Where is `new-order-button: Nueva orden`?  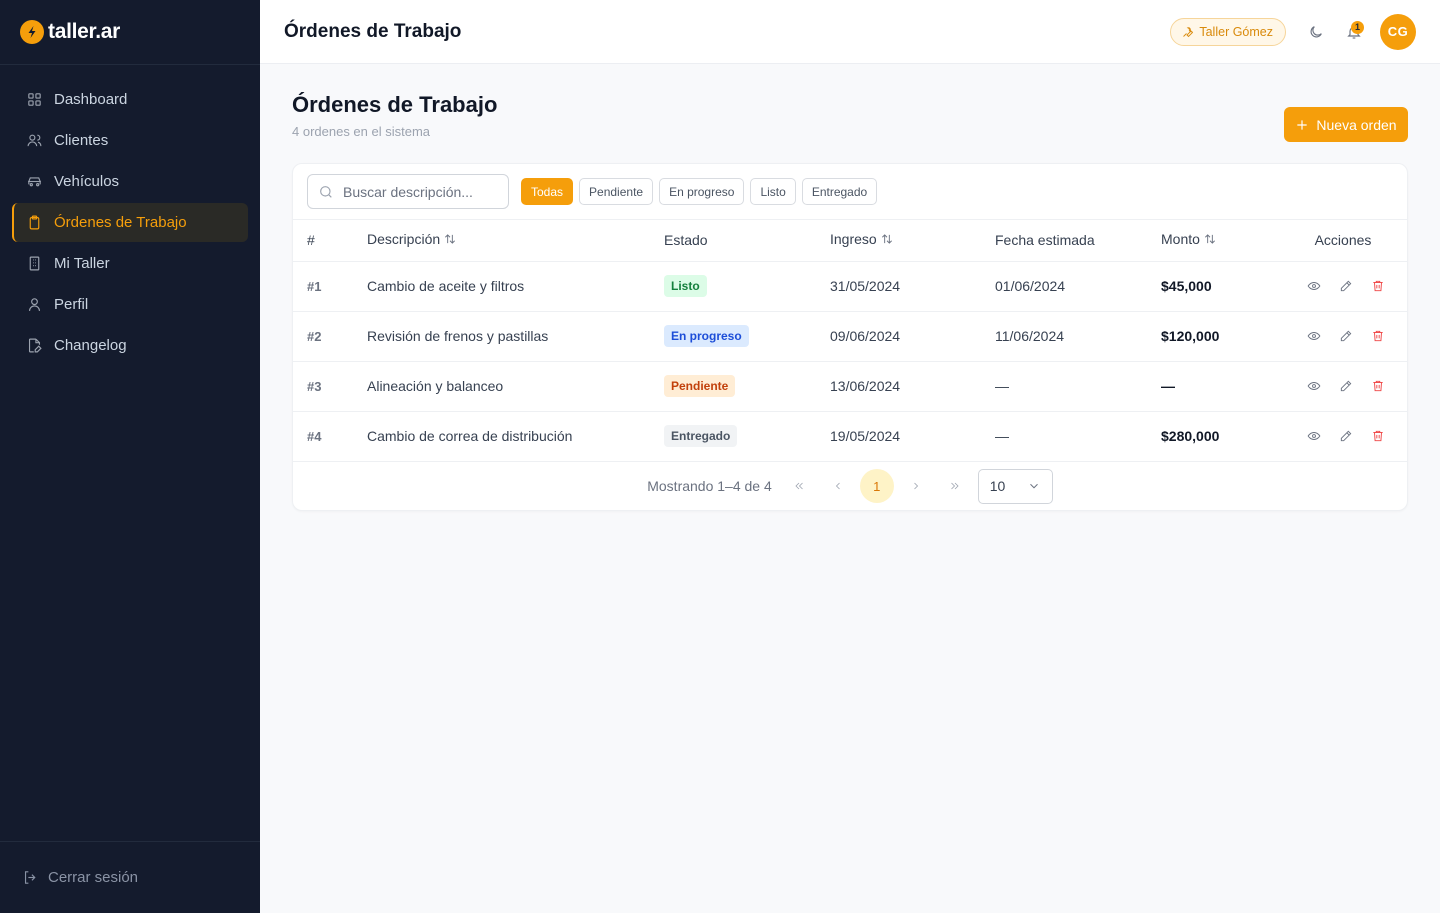
new-order-button: Nueva orden is located at coordinates (1346, 124).